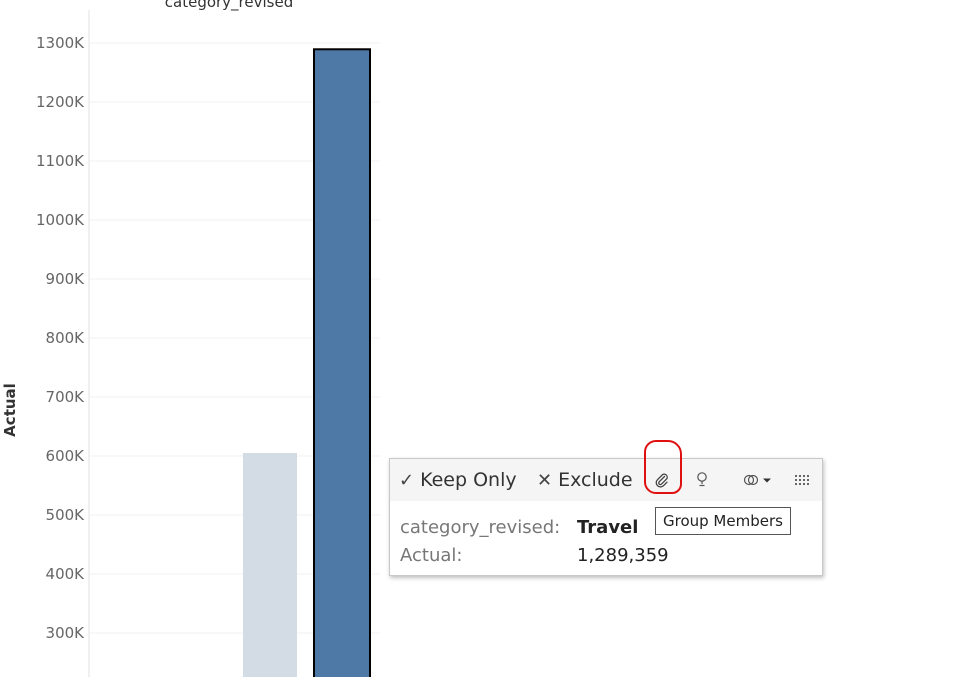 The image size is (975, 677). Describe the element at coordinates (702, 480) in the screenshot. I see `lightbulb-icon` at that location.